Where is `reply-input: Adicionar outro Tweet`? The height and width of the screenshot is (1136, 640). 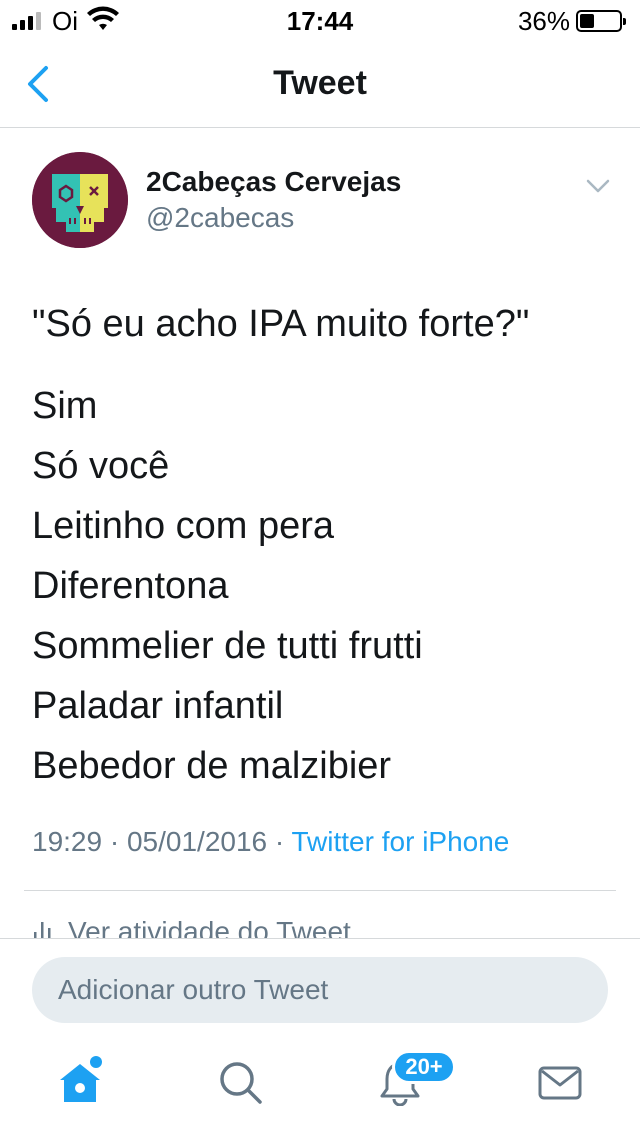 reply-input: Adicionar outro Tweet is located at coordinates (320, 990).